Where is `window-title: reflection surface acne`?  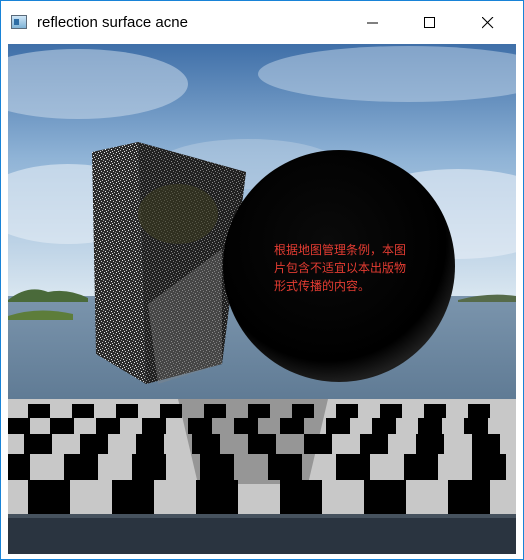
window-title: reflection surface acne is located at coordinates (112, 22).